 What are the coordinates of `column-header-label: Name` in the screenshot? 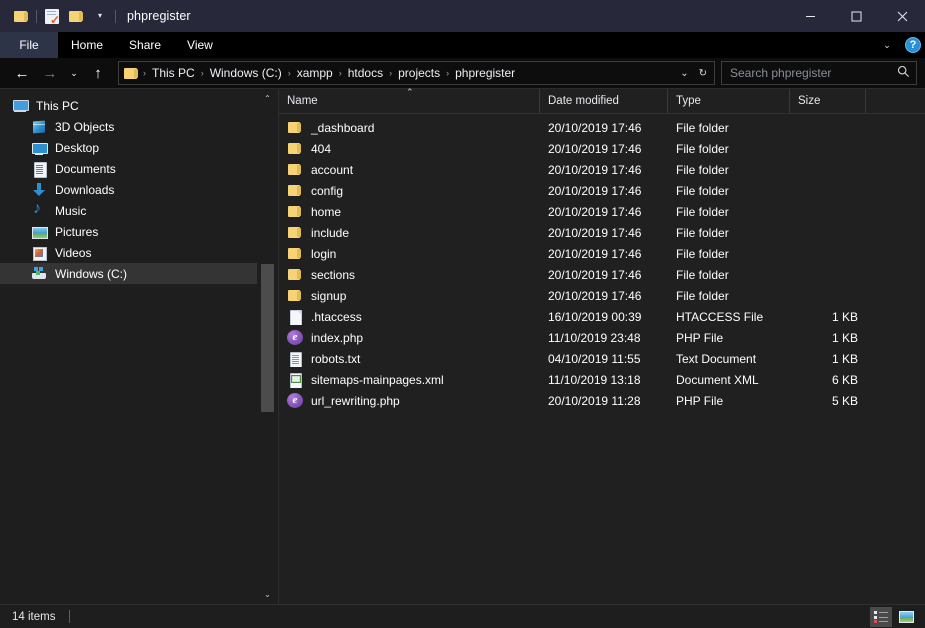 It's located at (302, 101).